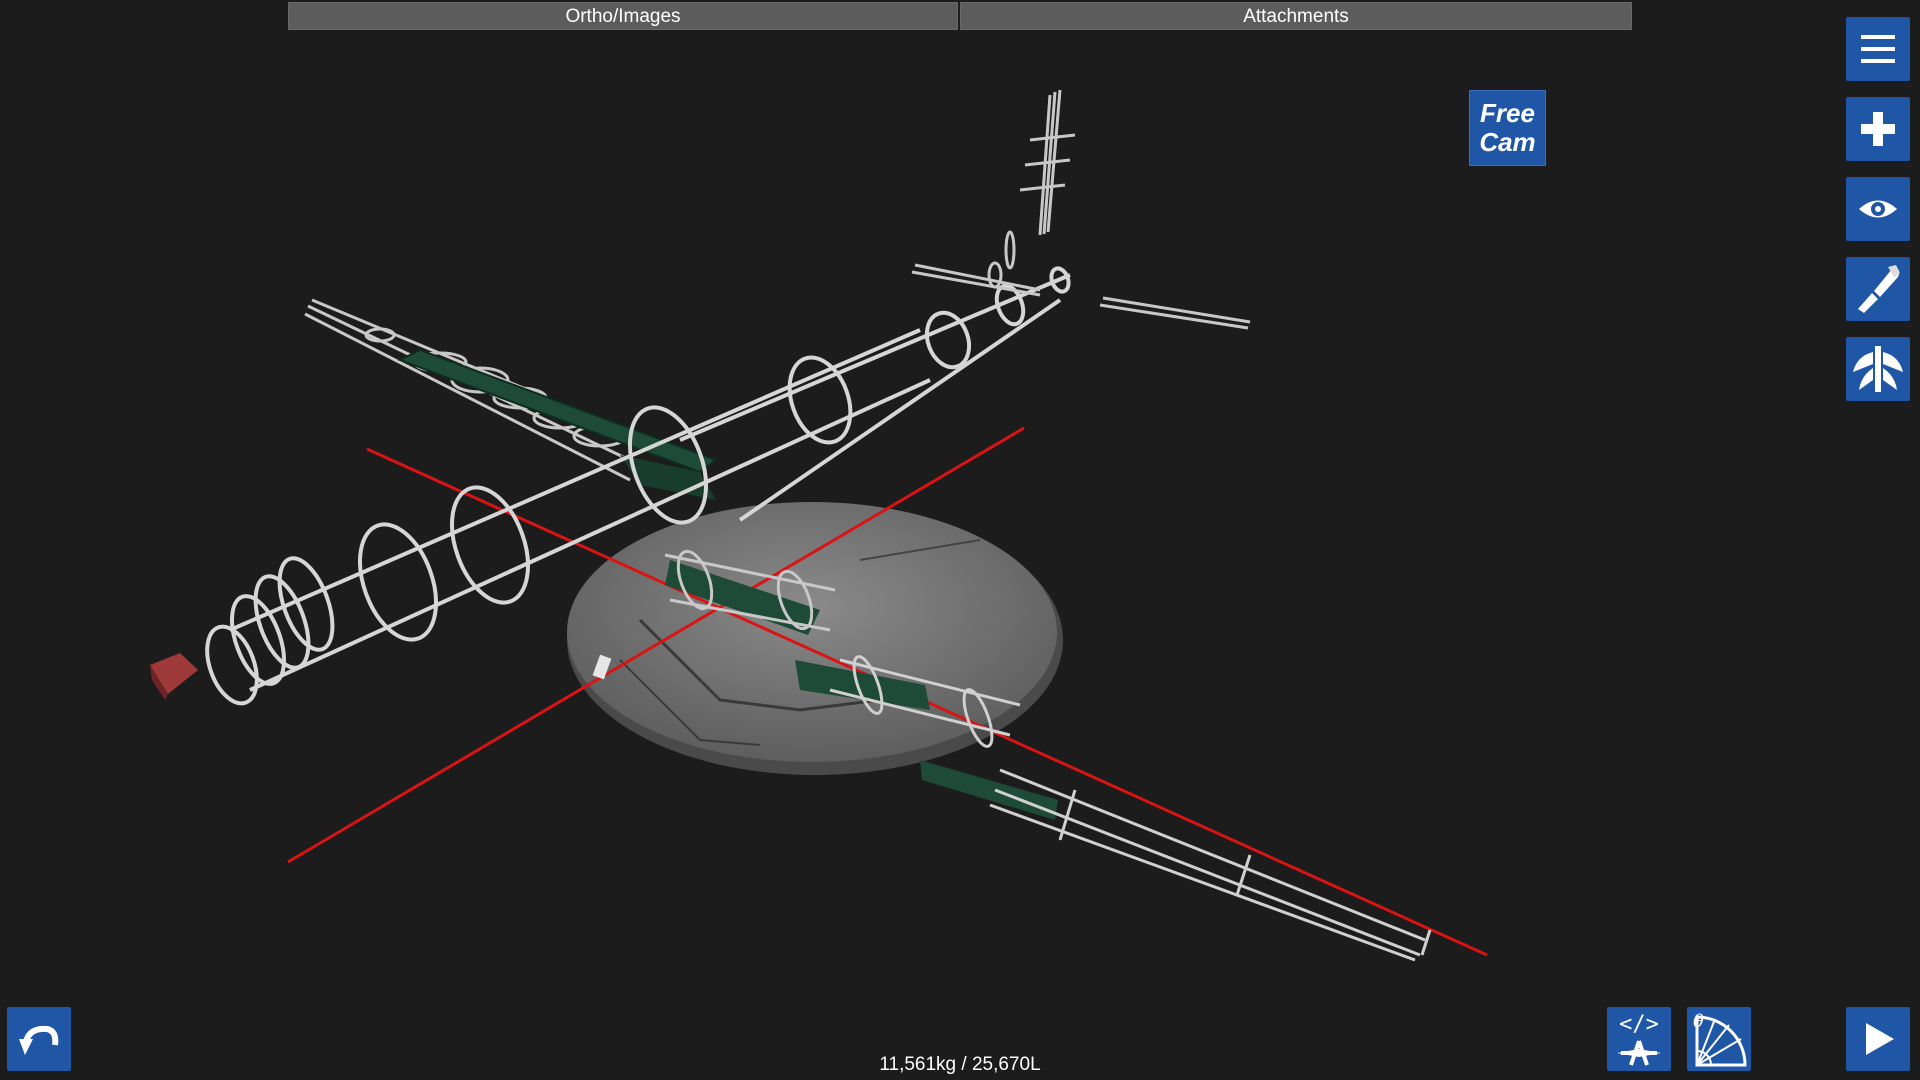  Describe the element at coordinates (960, 1064) in the screenshot. I see `mass-fuel-readout: 11,561kg / 25,670L` at that location.